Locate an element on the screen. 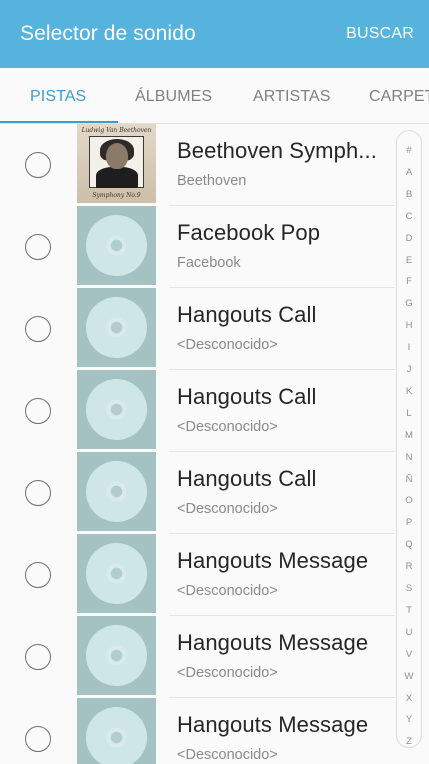 The height and width of the screenshot is (764, 429). tab-bar: PISTAS ÁLBUMES ARTISTAS CARPET is located at coordinates (214, 96).